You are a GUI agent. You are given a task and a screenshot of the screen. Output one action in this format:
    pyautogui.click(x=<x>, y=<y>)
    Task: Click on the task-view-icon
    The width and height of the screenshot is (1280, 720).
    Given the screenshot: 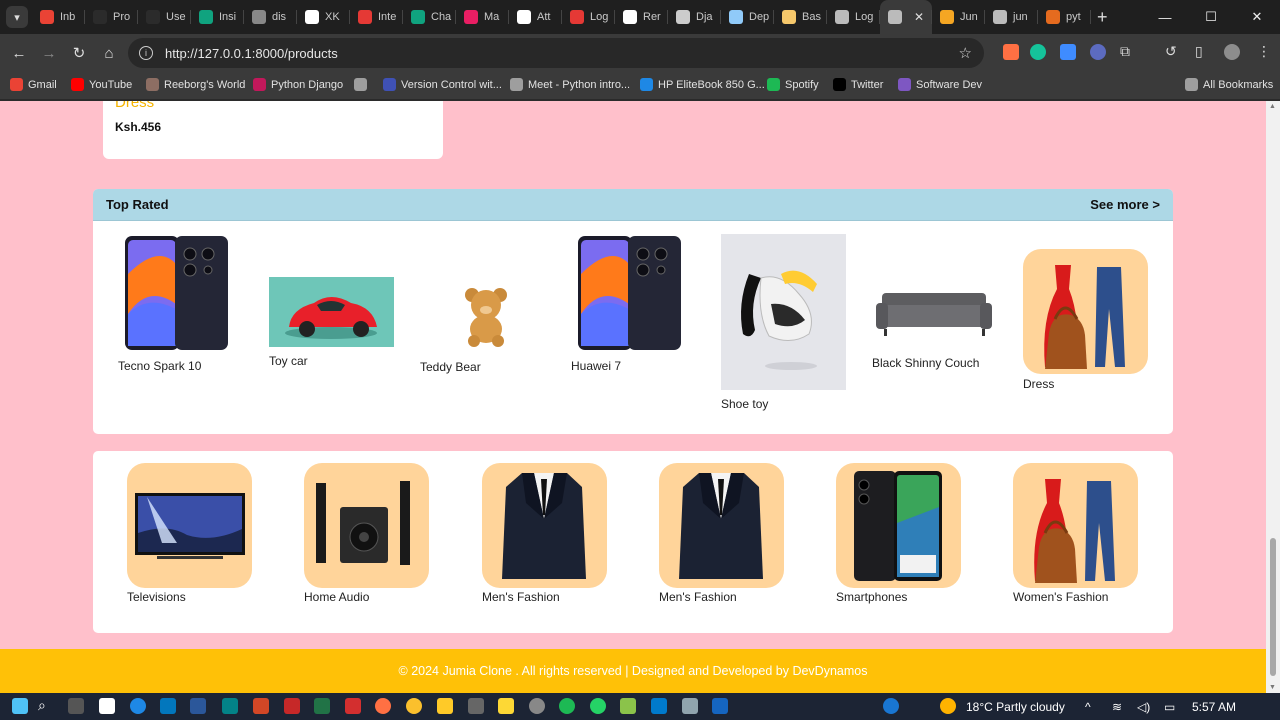 What is the action you would take?
    pyautogui.click(x=76, y=706)
    